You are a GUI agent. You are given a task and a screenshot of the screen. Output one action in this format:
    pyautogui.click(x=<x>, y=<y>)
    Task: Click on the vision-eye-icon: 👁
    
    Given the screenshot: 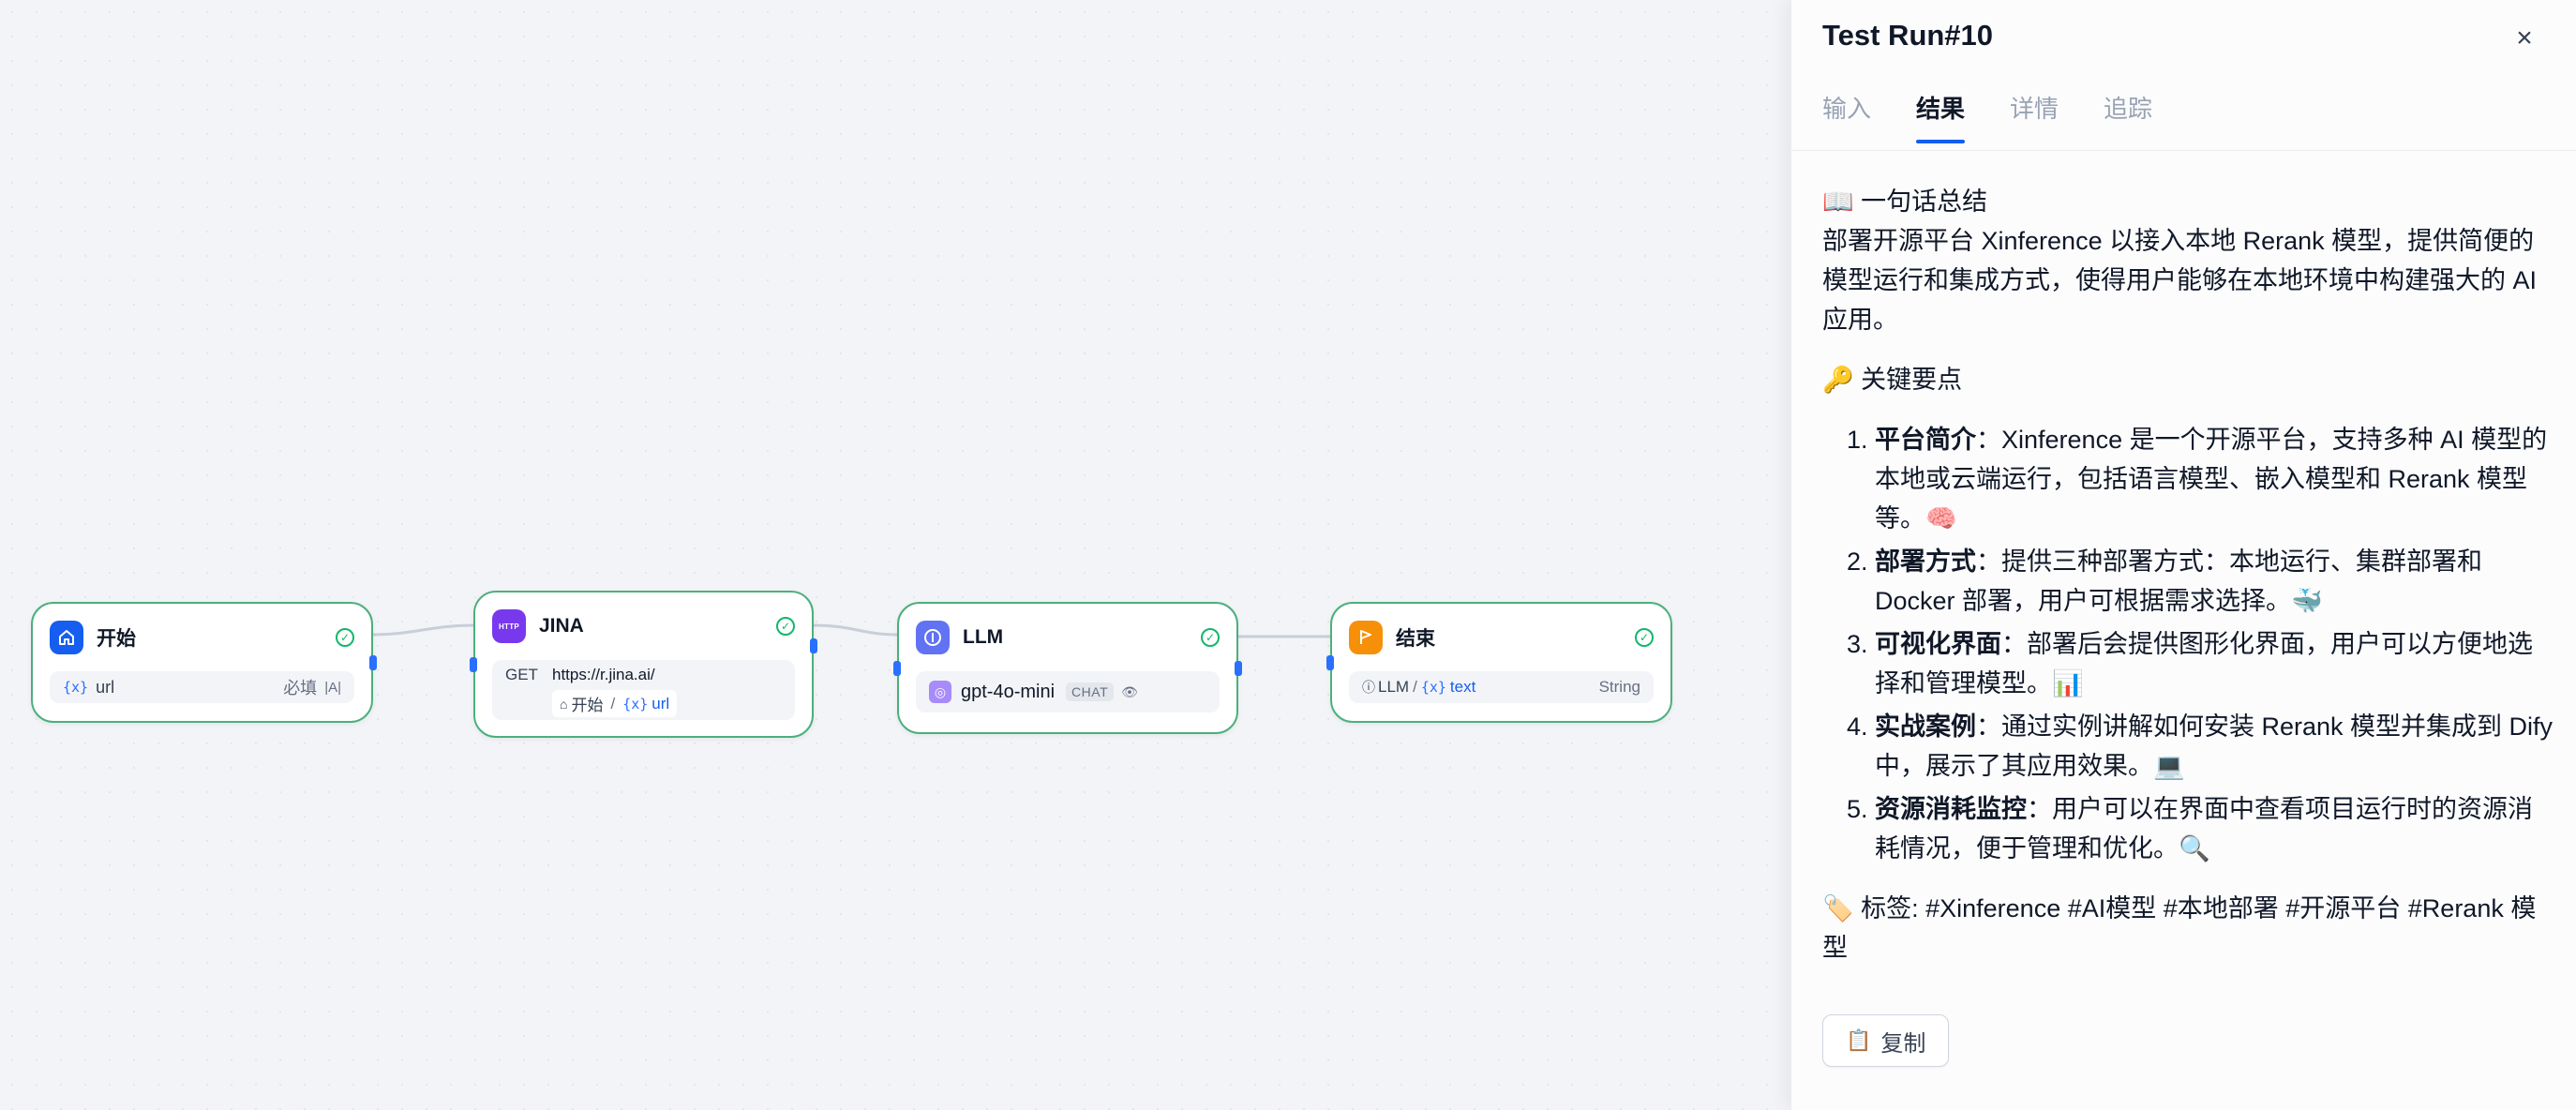 What is the action you would take?
    pyautogui.click(x=1130, y=691)
    